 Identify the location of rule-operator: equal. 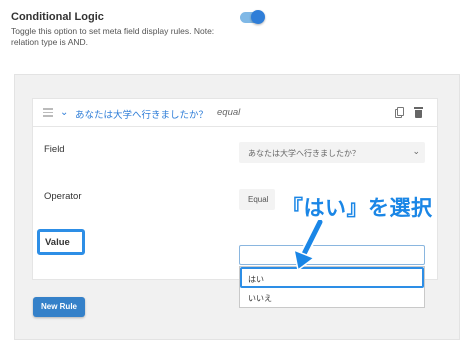
(229, 112).